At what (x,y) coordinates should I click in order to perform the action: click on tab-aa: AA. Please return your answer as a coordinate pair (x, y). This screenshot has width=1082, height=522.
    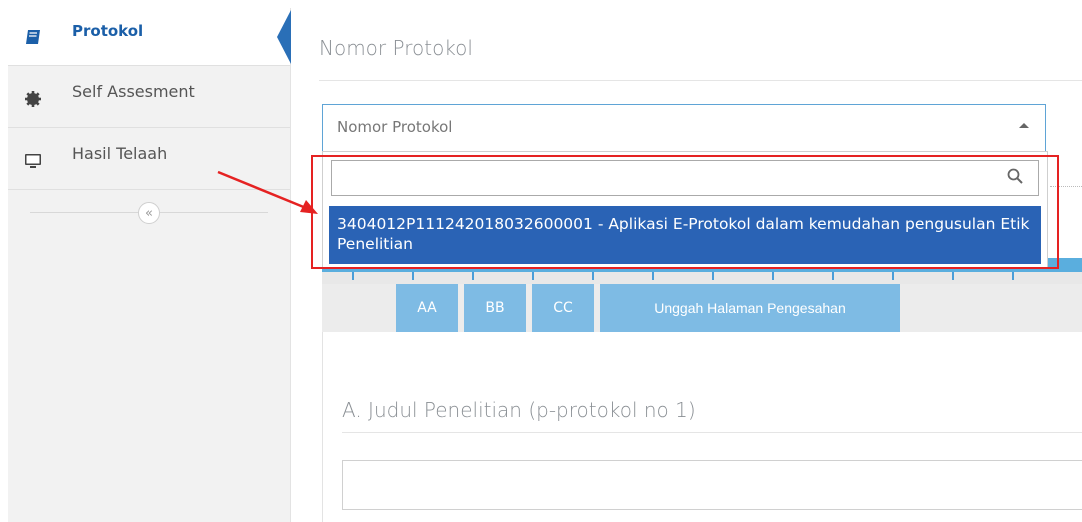
    Looking at the image, I should click on (427, 308).